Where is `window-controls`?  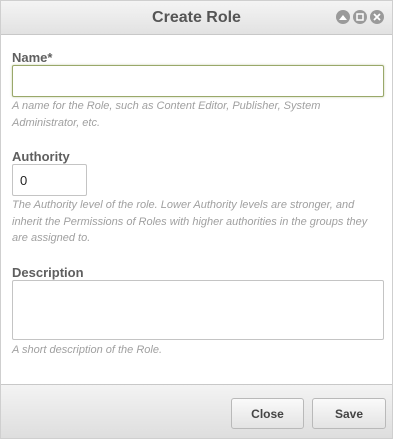
window-controls is located at coordinates (360, 17).